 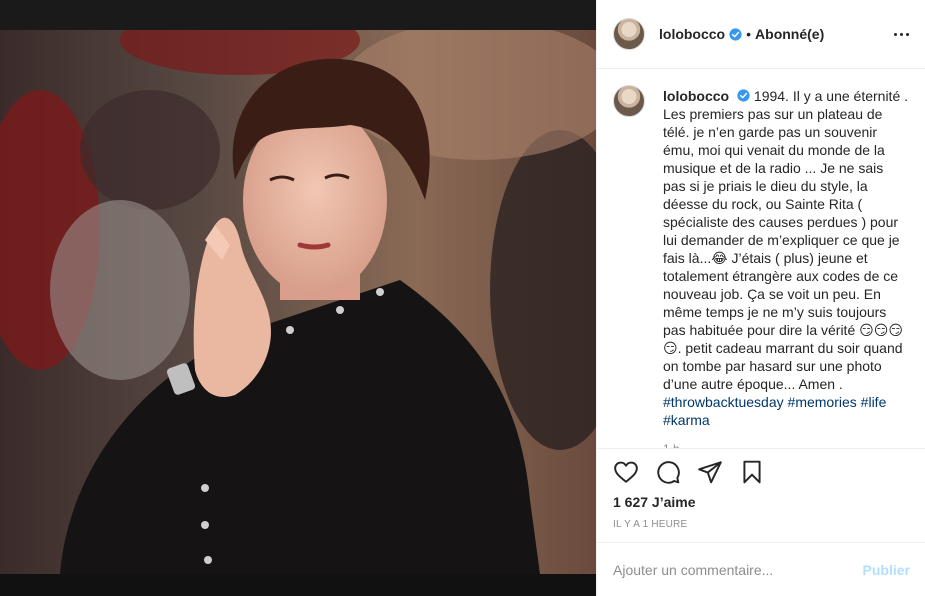 I want to click on comment-icon, so click(x=668, y=472).